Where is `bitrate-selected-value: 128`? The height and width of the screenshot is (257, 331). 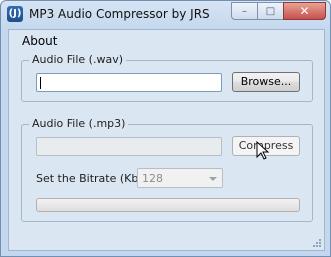 bitrate-selected-value: 128 is located at coordinates (152, 178).